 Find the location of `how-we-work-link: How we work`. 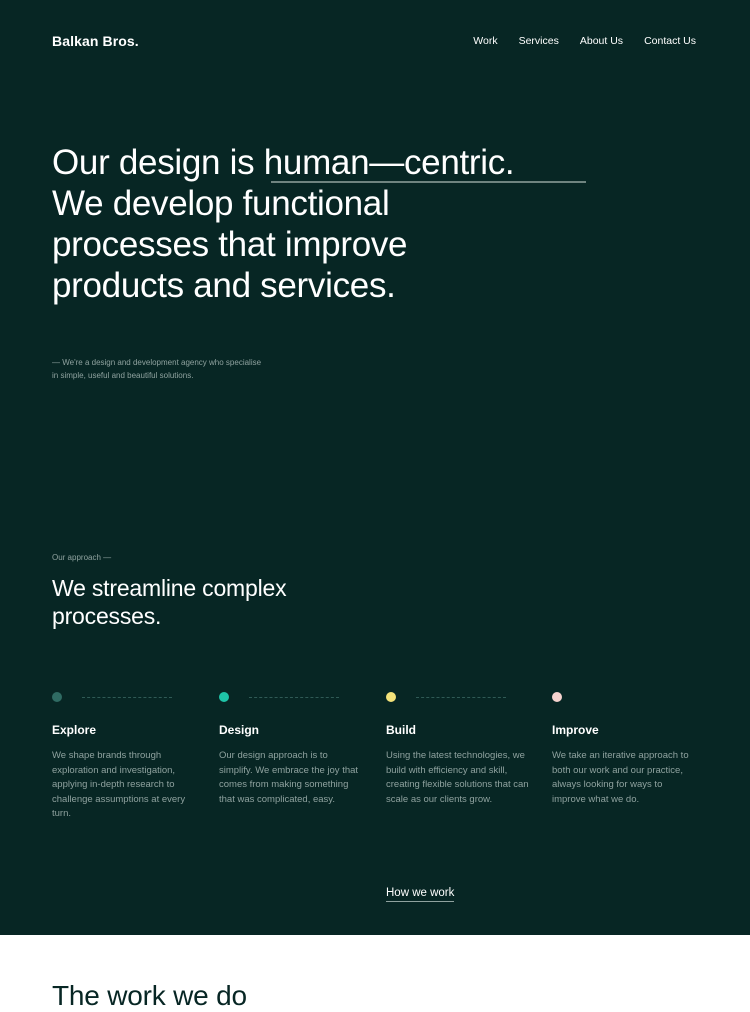

how-we-work-link: How we work is located at coordinates (420, 894).